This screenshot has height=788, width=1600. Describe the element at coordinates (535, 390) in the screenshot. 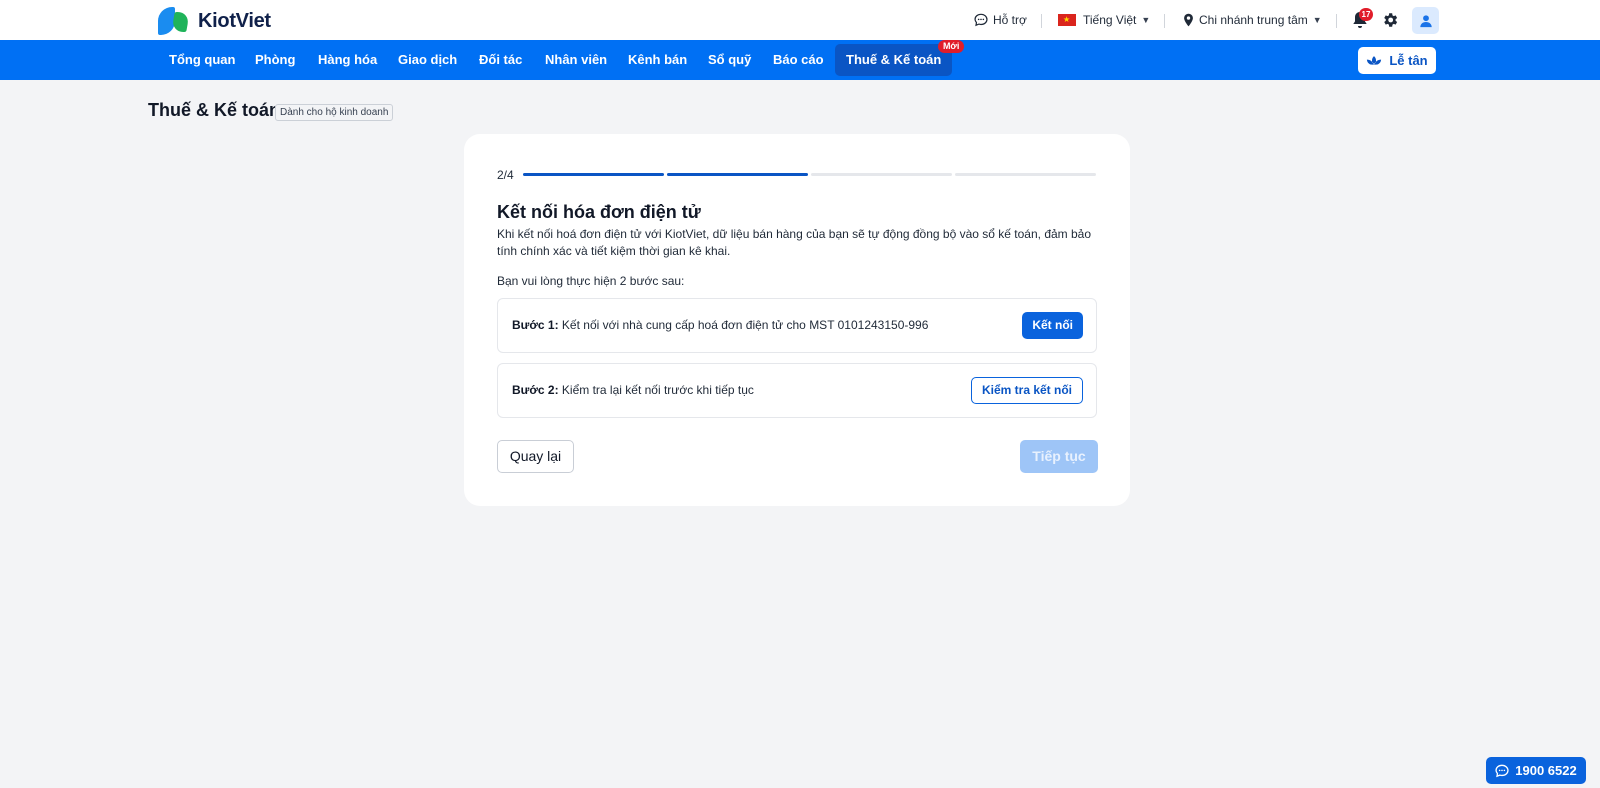

I see `step-2-label: Bước 2:` at that location.